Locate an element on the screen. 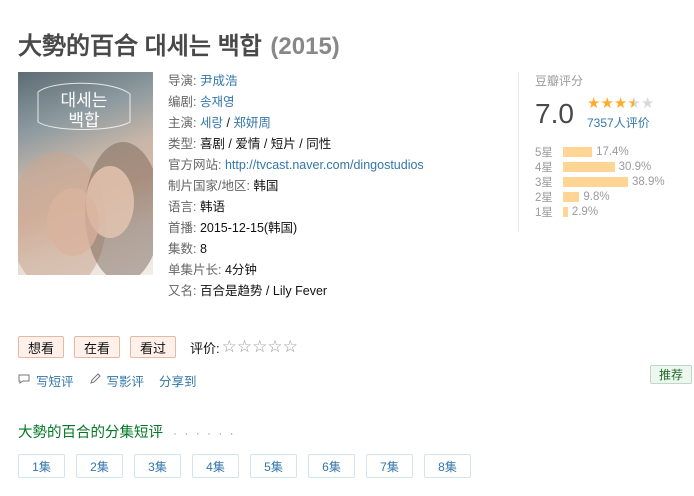 The height and width of the screenshot is (496, 694). write-short-review-link: 写短评 is located at coordinates (46, 380).